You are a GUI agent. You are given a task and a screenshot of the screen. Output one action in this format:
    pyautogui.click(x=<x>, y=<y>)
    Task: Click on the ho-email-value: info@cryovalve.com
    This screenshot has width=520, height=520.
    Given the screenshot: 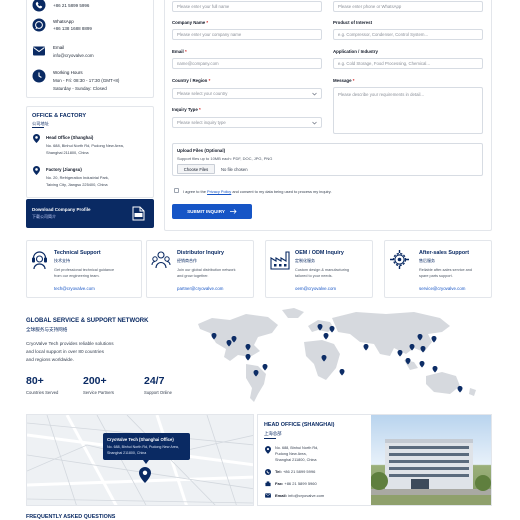 What is the action you would take?
    pyautogui.click(x=306, y=495)
    